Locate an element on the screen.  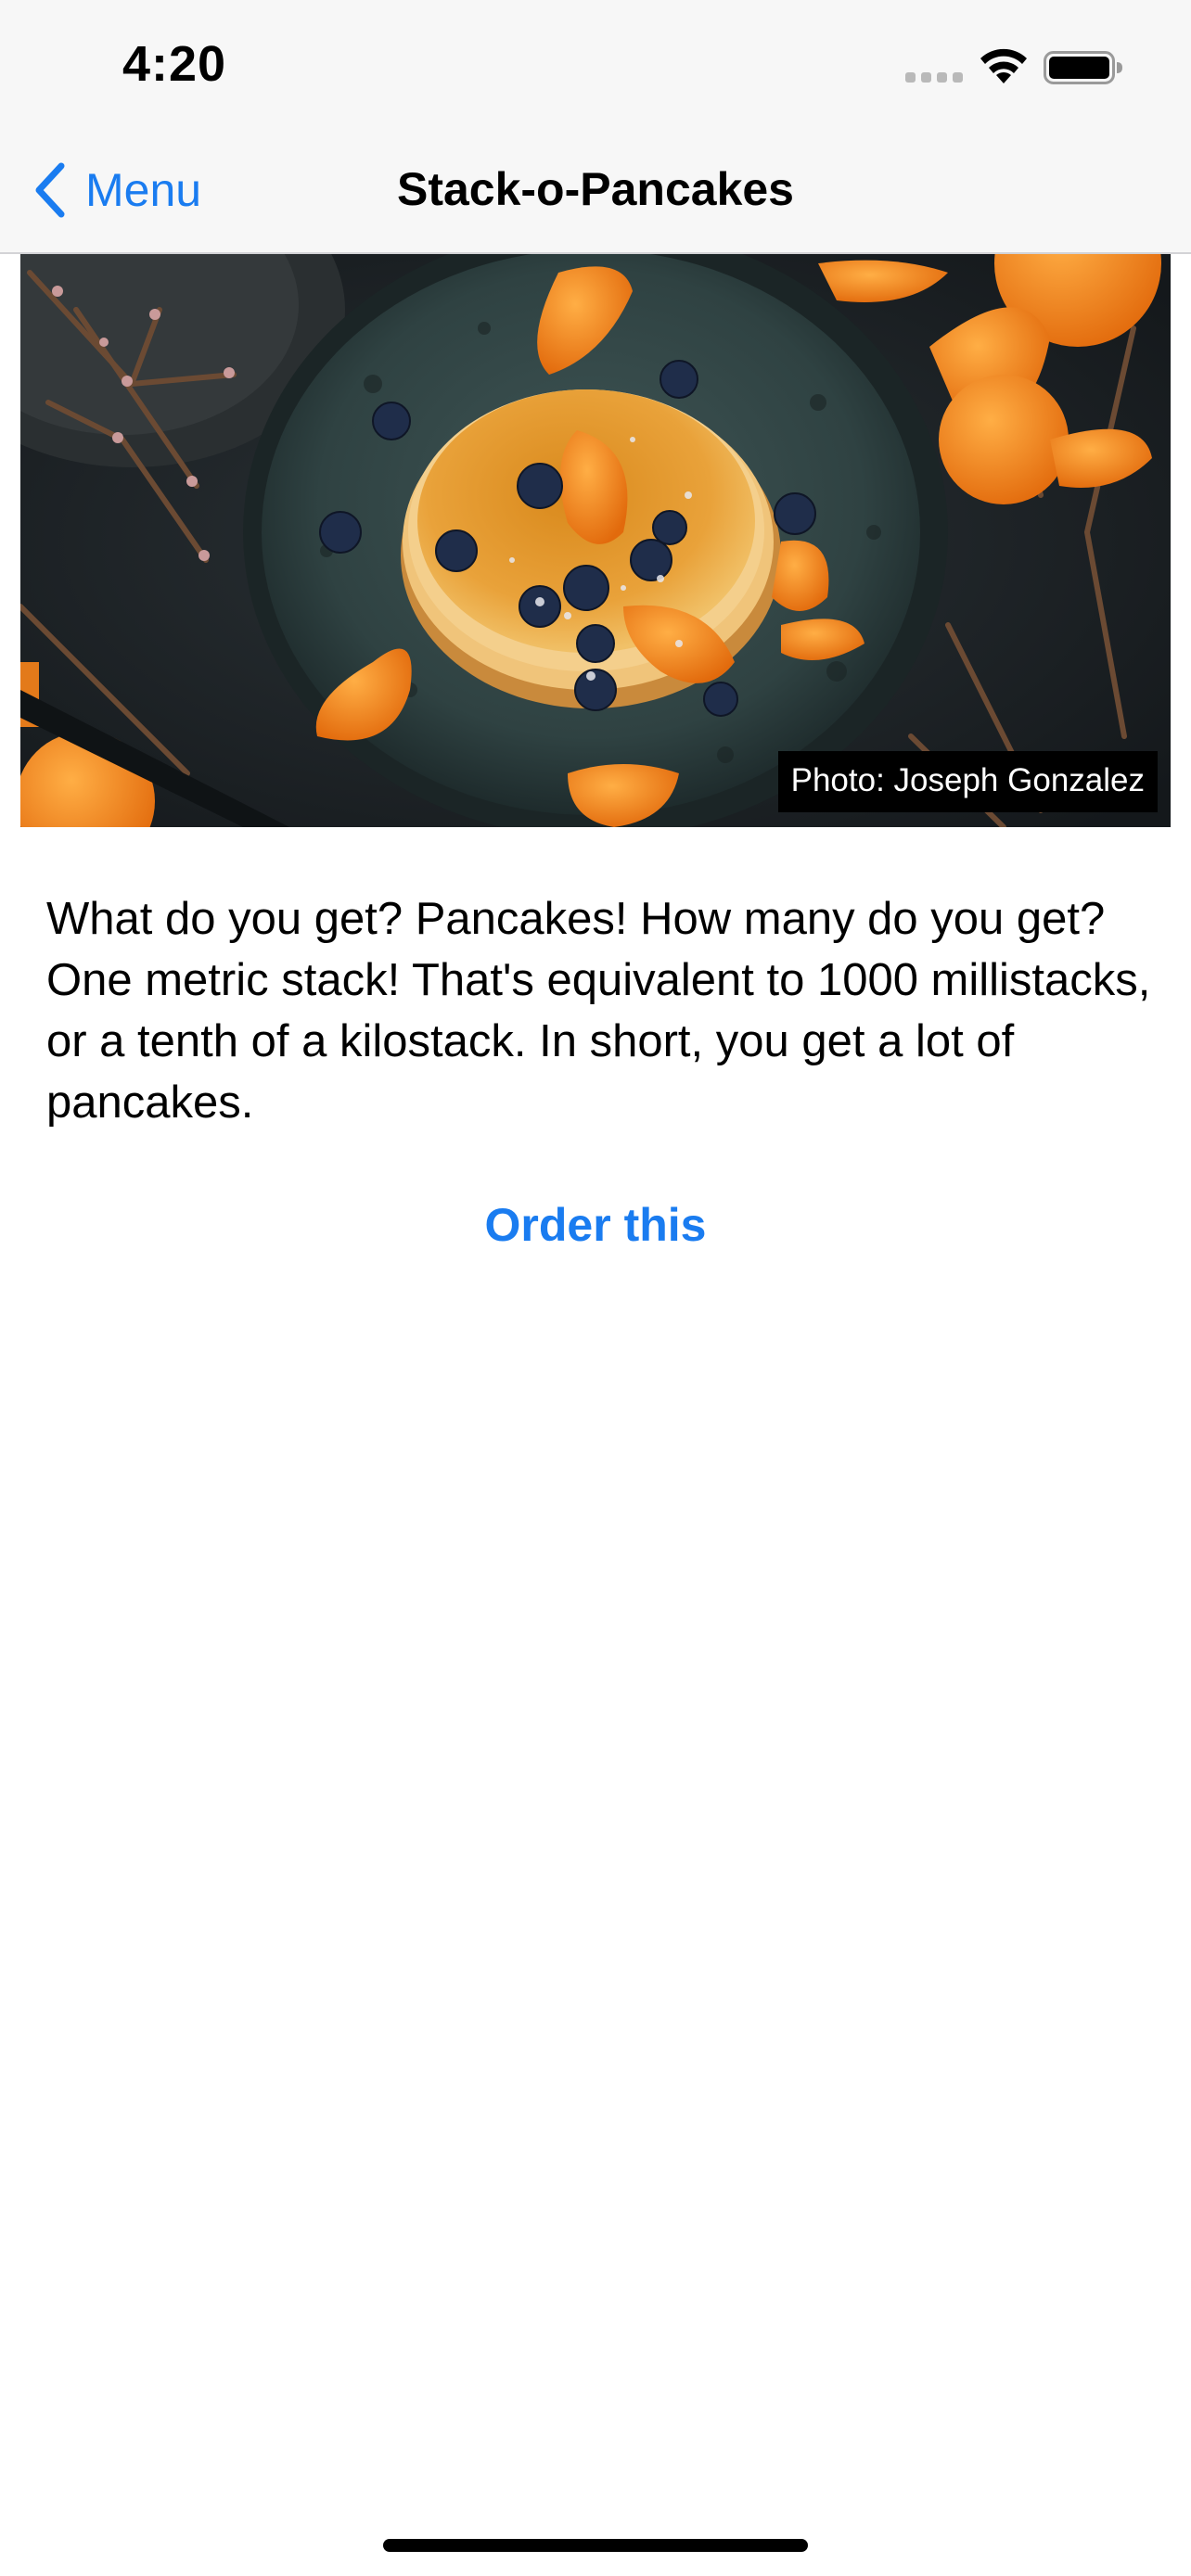
navigation-bar: Menu Stack-o-Pancakes is located at coordinates (595, 192).